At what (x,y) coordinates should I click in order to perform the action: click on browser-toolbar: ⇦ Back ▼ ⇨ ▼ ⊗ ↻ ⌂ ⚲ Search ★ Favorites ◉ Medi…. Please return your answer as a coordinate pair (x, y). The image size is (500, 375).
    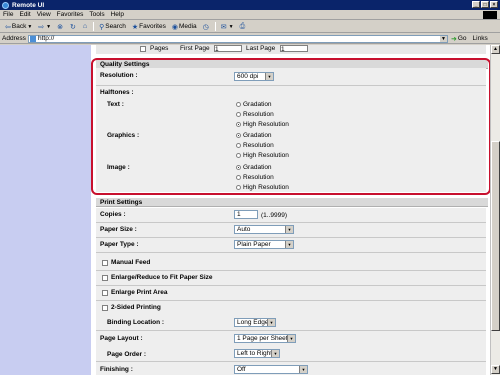
    Looking at the image, I should click on (250, 27).